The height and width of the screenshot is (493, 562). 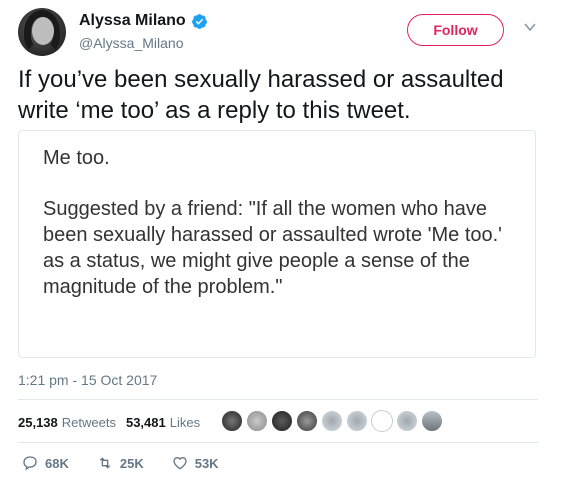 I want to click on like-count: 53K, so click(x=206, y=463).